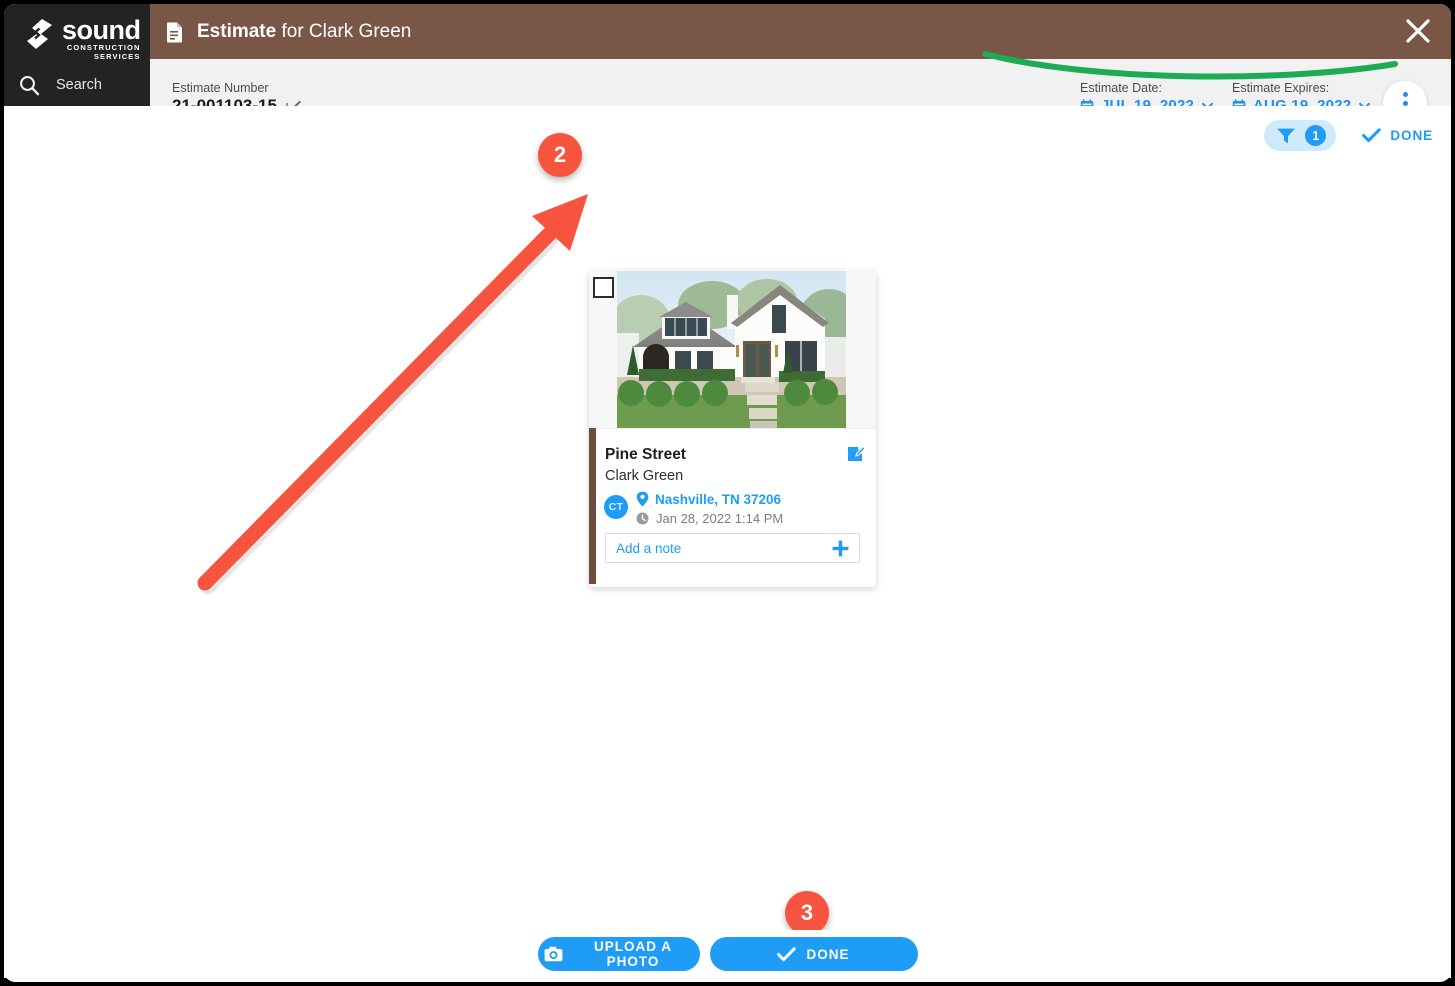  What do you see at coordinates (1348, 135) in the screenshot?
I see `overlay-toolbar: 1 DONE` at bounding box center [1348, 135].